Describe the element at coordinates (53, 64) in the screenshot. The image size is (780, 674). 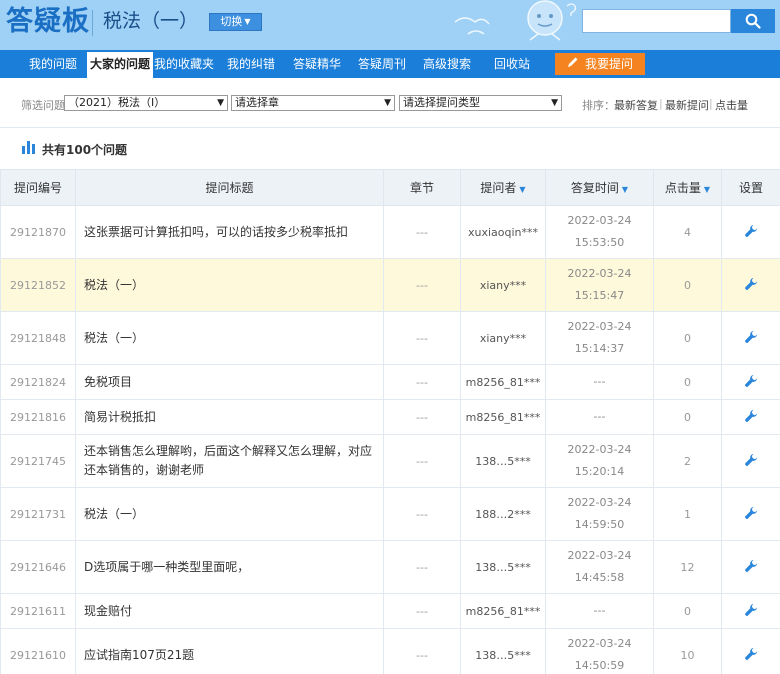
I see `nav-item-my-questions: 我的问题` at that location.